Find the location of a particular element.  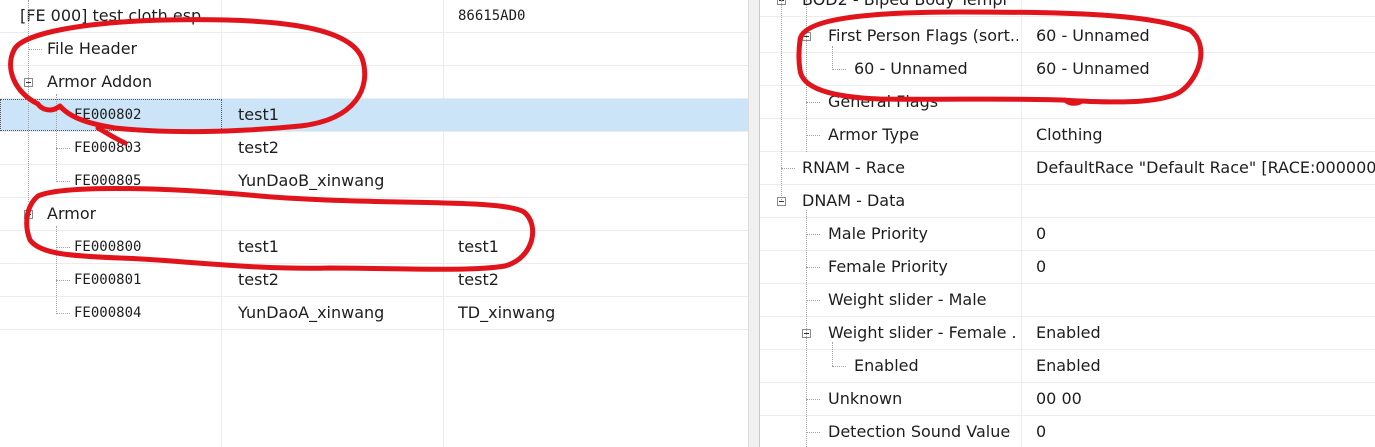

tree-row-record: FE000805 YunDaoB_xinwang is located at coordinates (374, 181).